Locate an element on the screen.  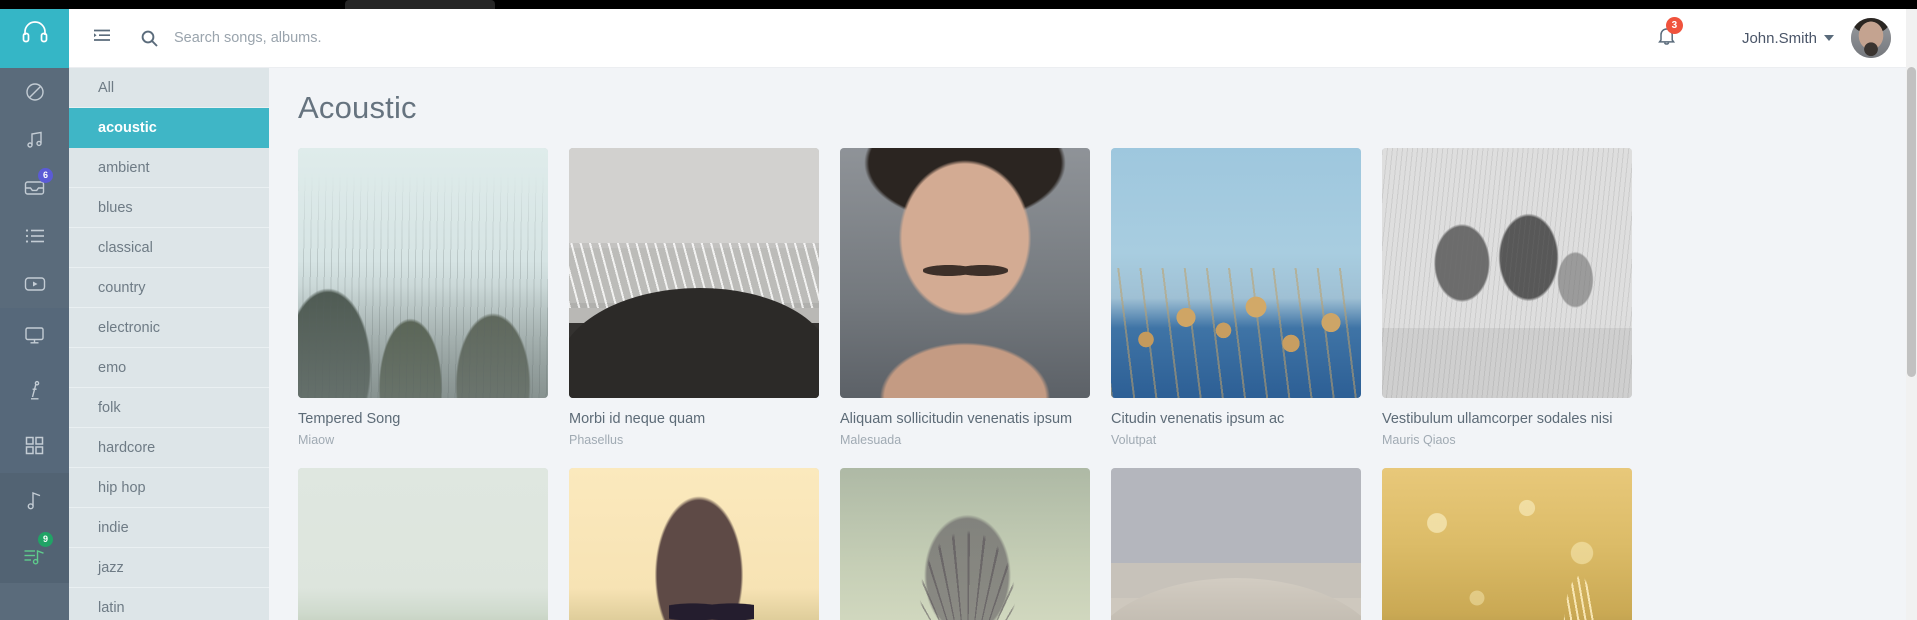
genre-label: hip hop is located at coordinates (122, 487).